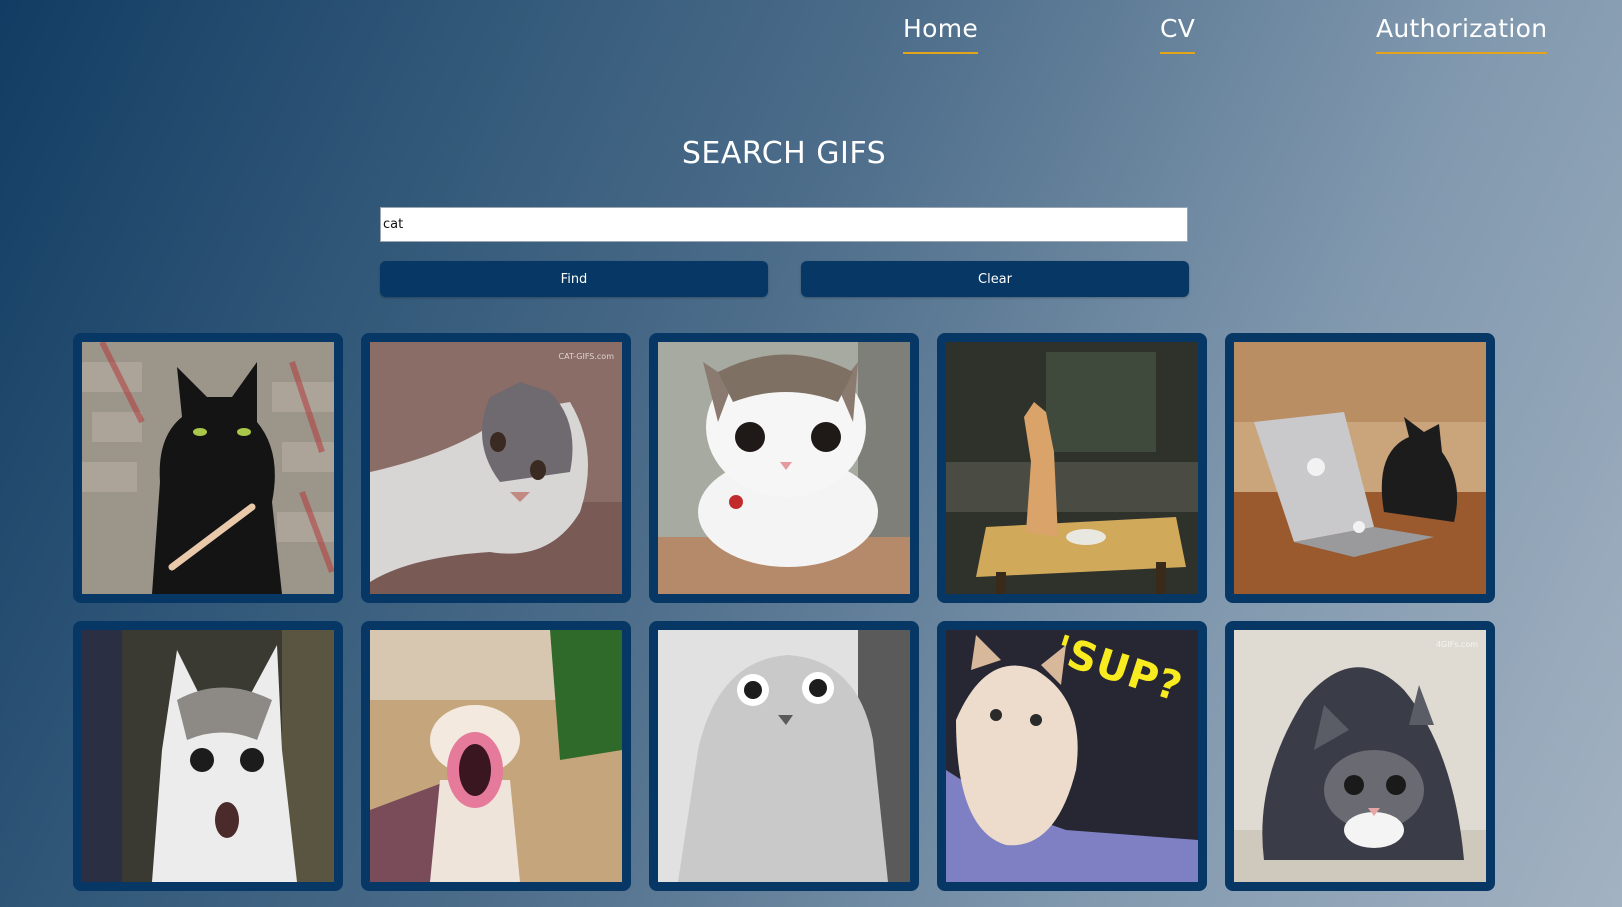 The height and width of the screenshot is (907, 1622). What do you see at coordinates (586, 356) in the screenshot?
I see `gif-watermark: CAT-GIFS.com` at bounding box center [586, 356].